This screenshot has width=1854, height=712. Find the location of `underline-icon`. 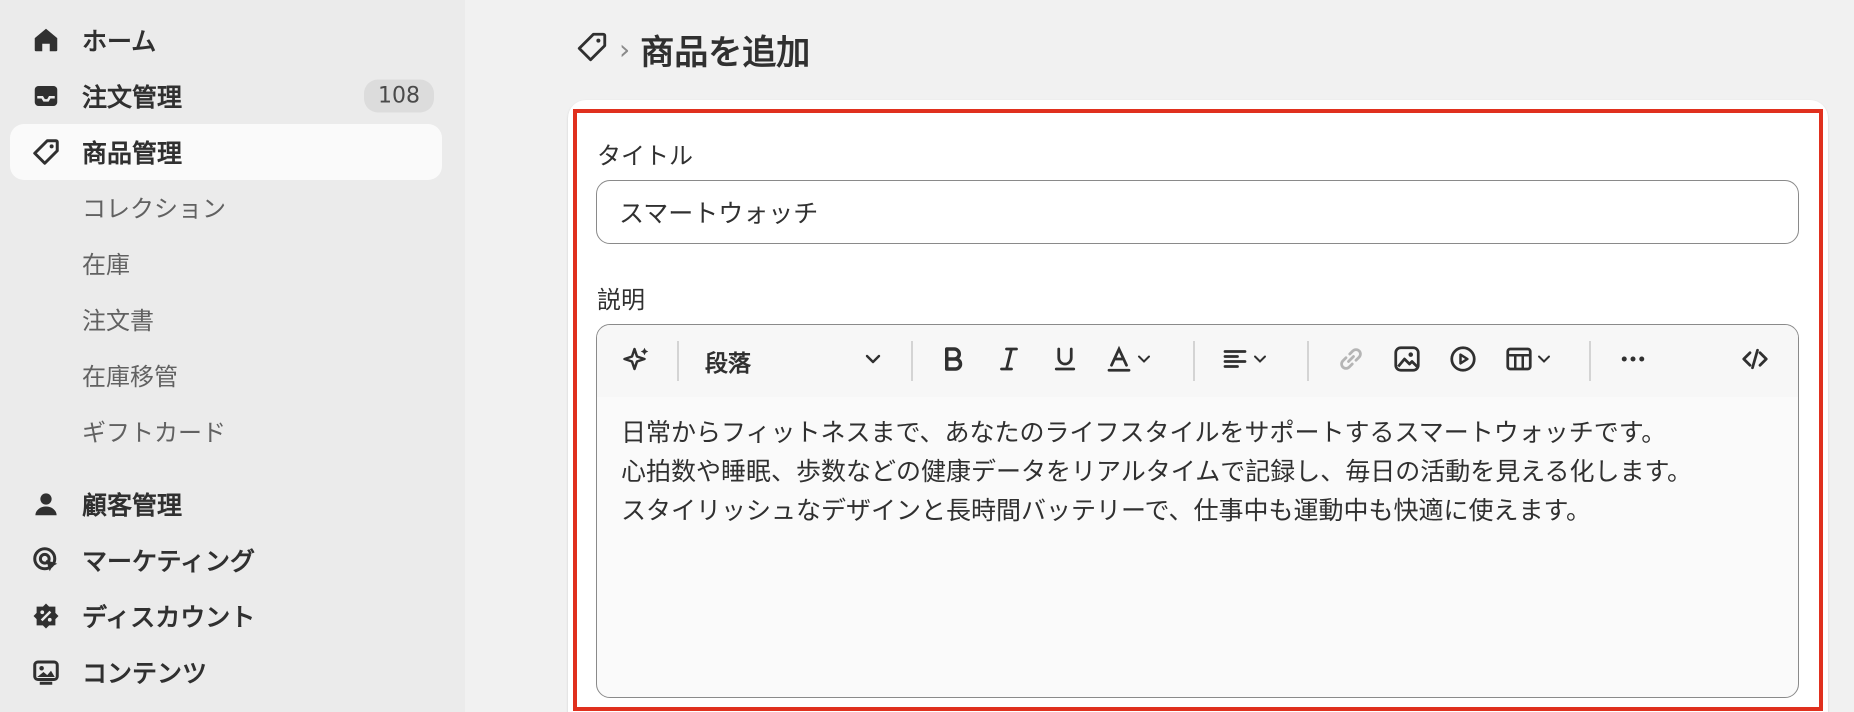

underline-icon is located at coordinates (1065, 361).